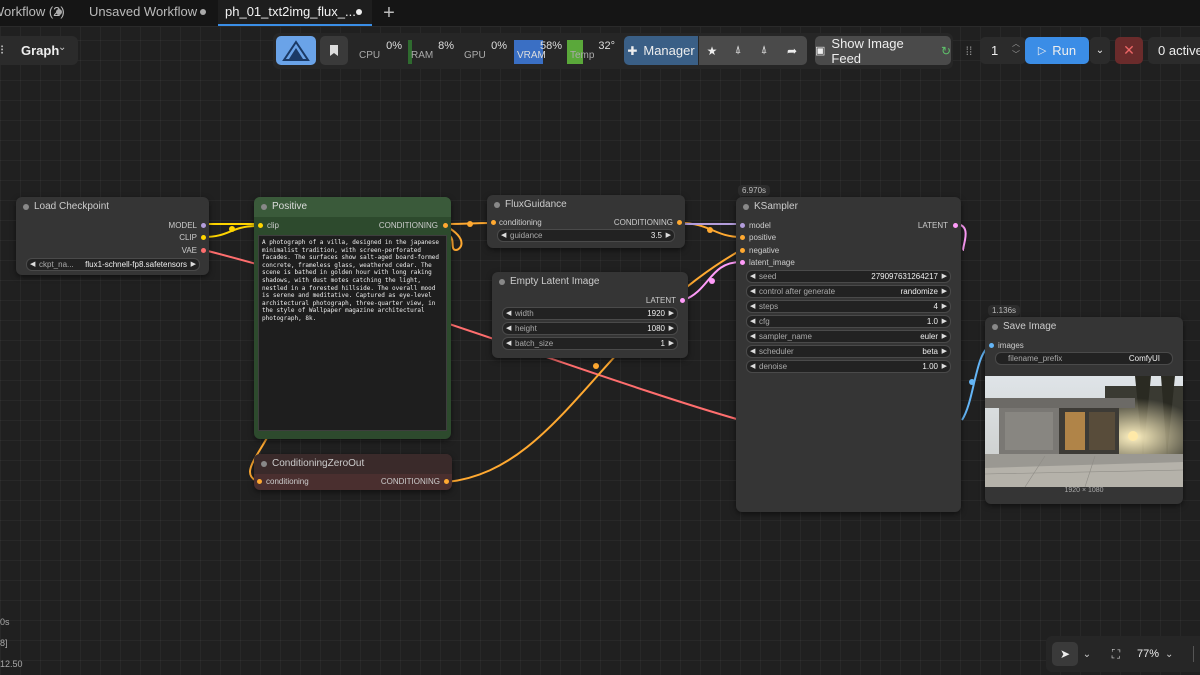 The image size is (1200, 675). Describe the element at coordinates (1084, 490) in the screenshot. I see `image-dimensions-label: 1920 × 1080` at that location.